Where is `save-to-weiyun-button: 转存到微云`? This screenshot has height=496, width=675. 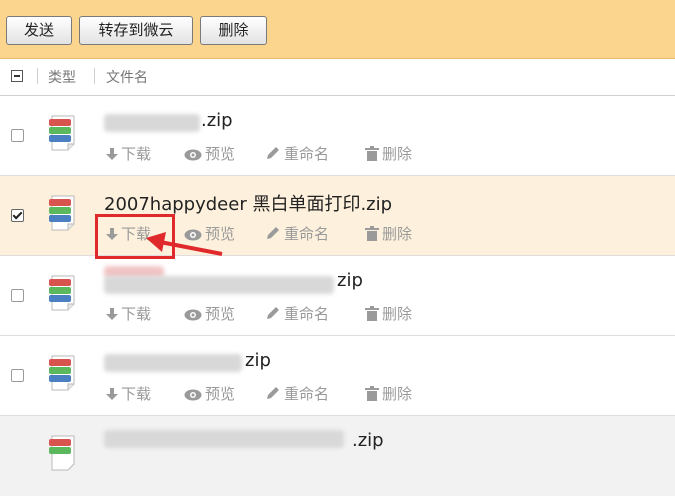
save-to-weiyun-button: 转存到微云 is located at coordinates (136, 30).